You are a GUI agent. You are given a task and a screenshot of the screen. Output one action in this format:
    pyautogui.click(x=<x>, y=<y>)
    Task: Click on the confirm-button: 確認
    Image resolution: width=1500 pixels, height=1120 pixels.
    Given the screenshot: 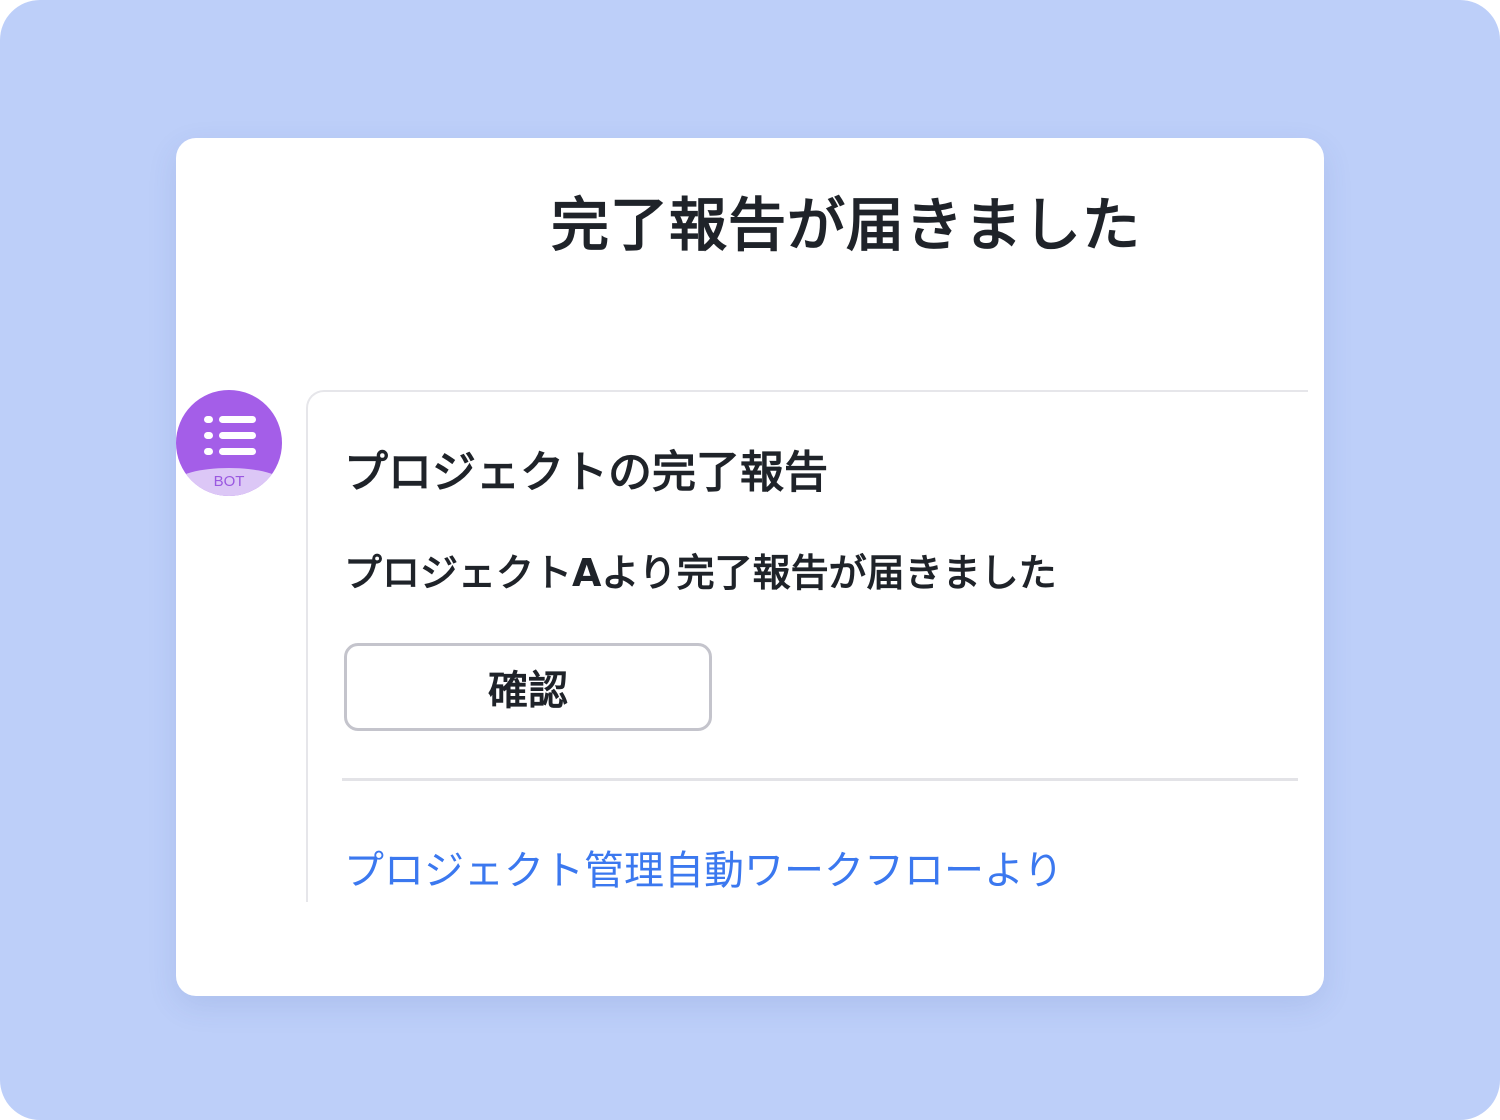 What is the action you would take?
    pyautogui.click(x=528, y=687)
    